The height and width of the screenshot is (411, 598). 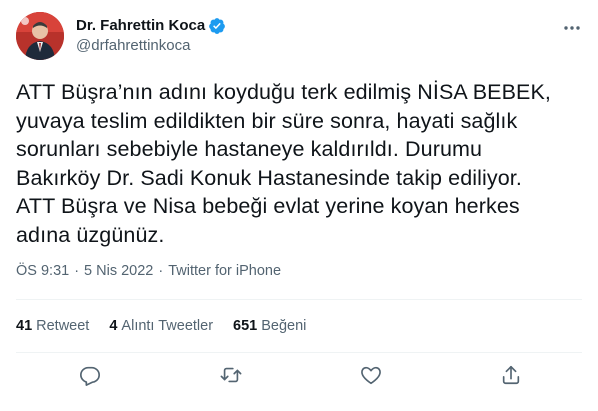 I want to click on quotes-stat: 4 Alıntı Tweetler, so click(x=161, y=326).